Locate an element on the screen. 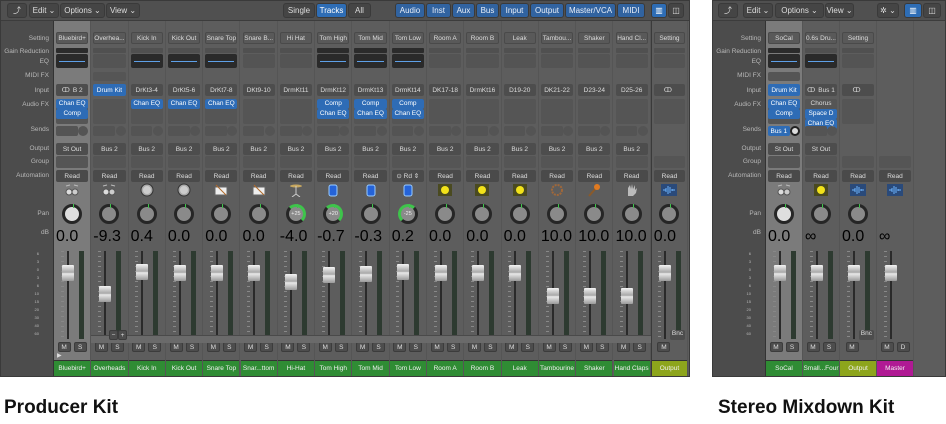 Image resolution: width=946 pixels, height=424 pixels. channel-name: Room A is located at coordinates (445, 368).